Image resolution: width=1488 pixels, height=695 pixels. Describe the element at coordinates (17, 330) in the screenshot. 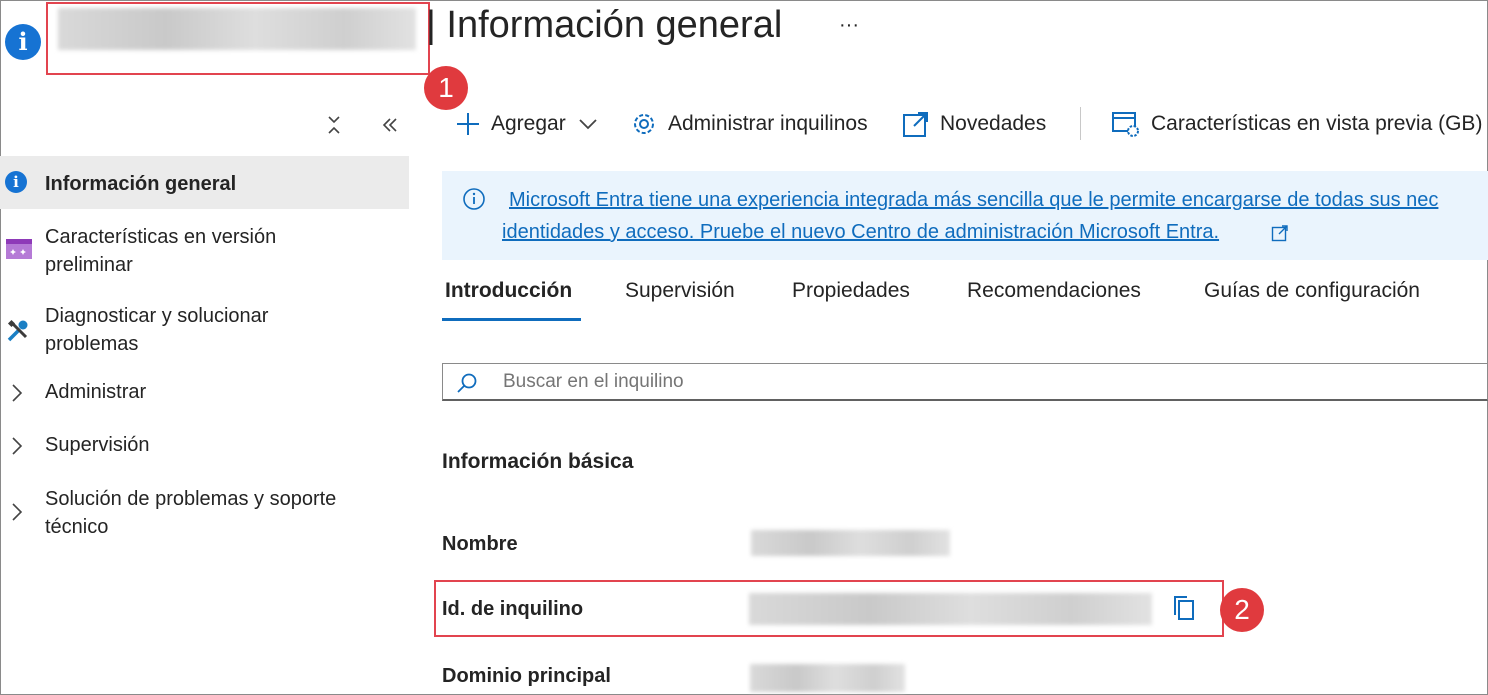

I see `wrench-screwdriver-icon` at that location.